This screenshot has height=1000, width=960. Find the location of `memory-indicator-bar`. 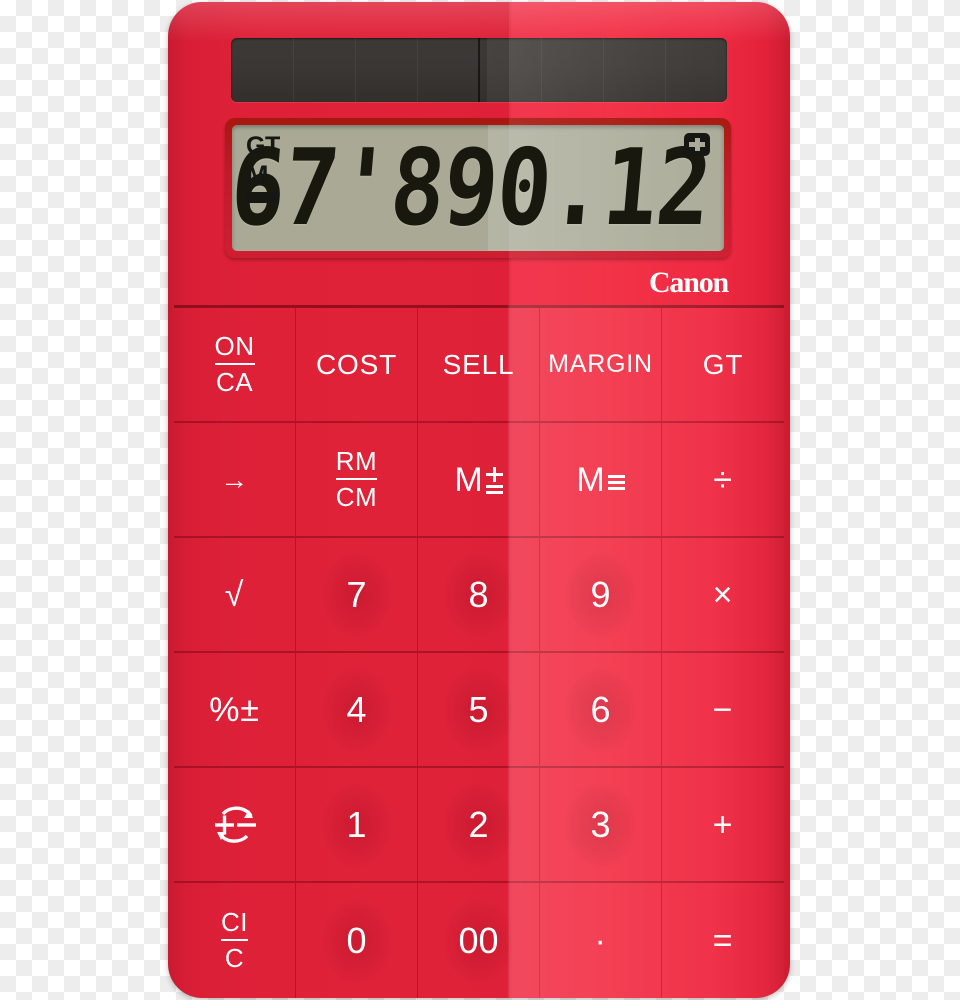

memory-indicator-bar is located at coordinates (262, 197).